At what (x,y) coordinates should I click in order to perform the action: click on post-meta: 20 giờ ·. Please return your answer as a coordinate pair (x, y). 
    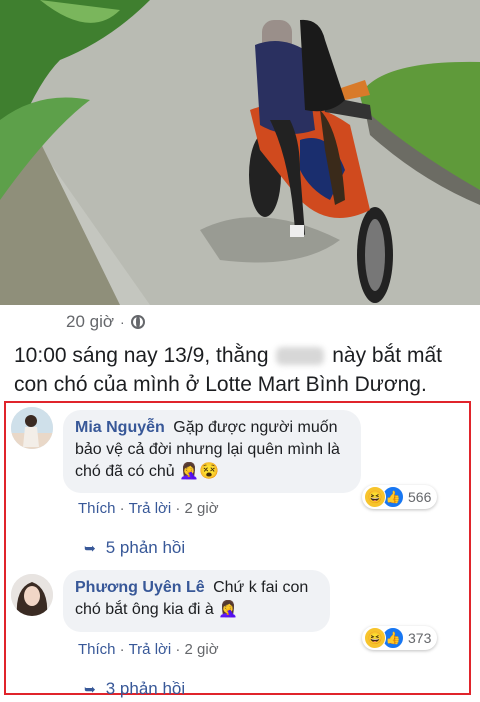
    Looking at the image, I should click on (105, 322).